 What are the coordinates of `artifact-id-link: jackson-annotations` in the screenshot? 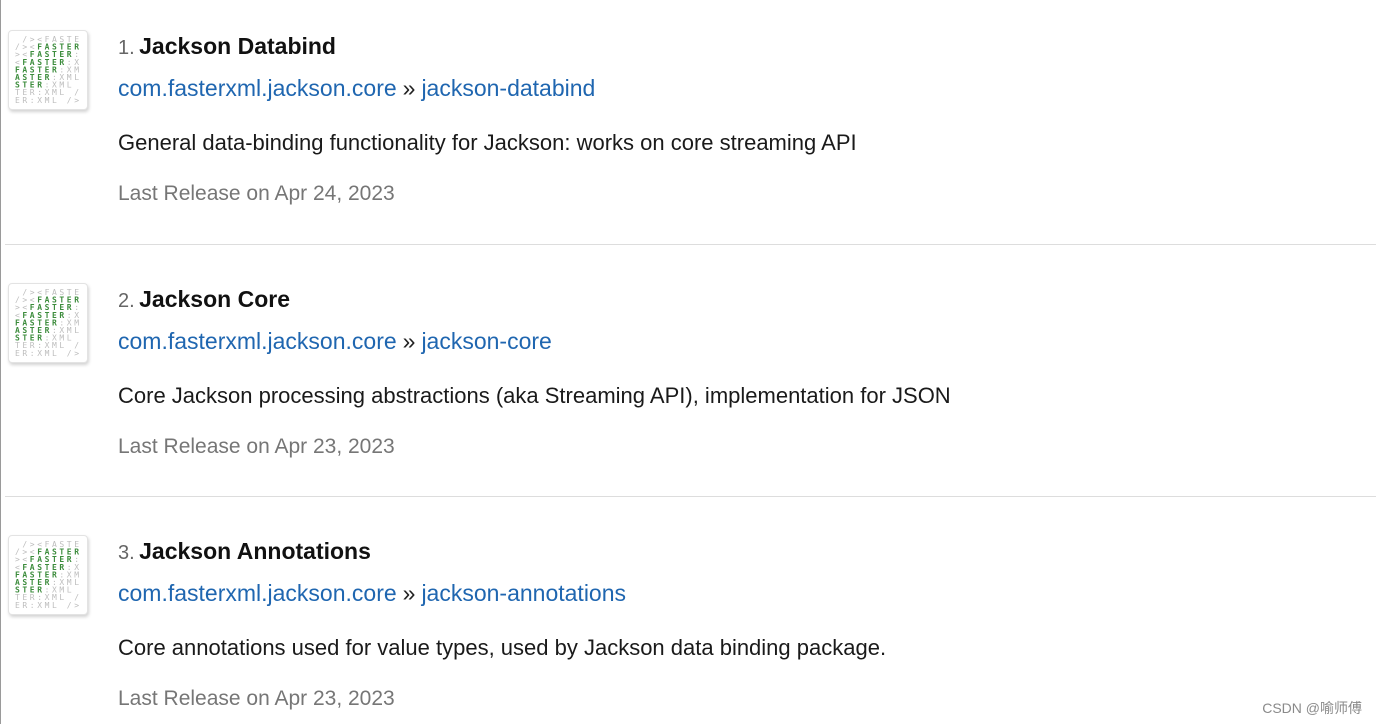 It's located at (523, 593).